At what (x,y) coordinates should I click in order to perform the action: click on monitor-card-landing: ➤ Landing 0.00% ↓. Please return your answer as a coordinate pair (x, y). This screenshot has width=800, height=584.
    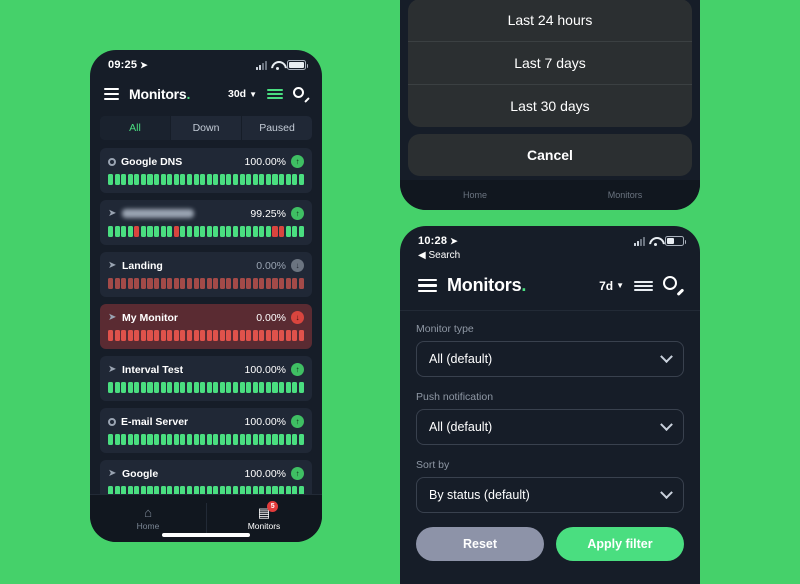
    Looking at the image, I should click on (206, 274).